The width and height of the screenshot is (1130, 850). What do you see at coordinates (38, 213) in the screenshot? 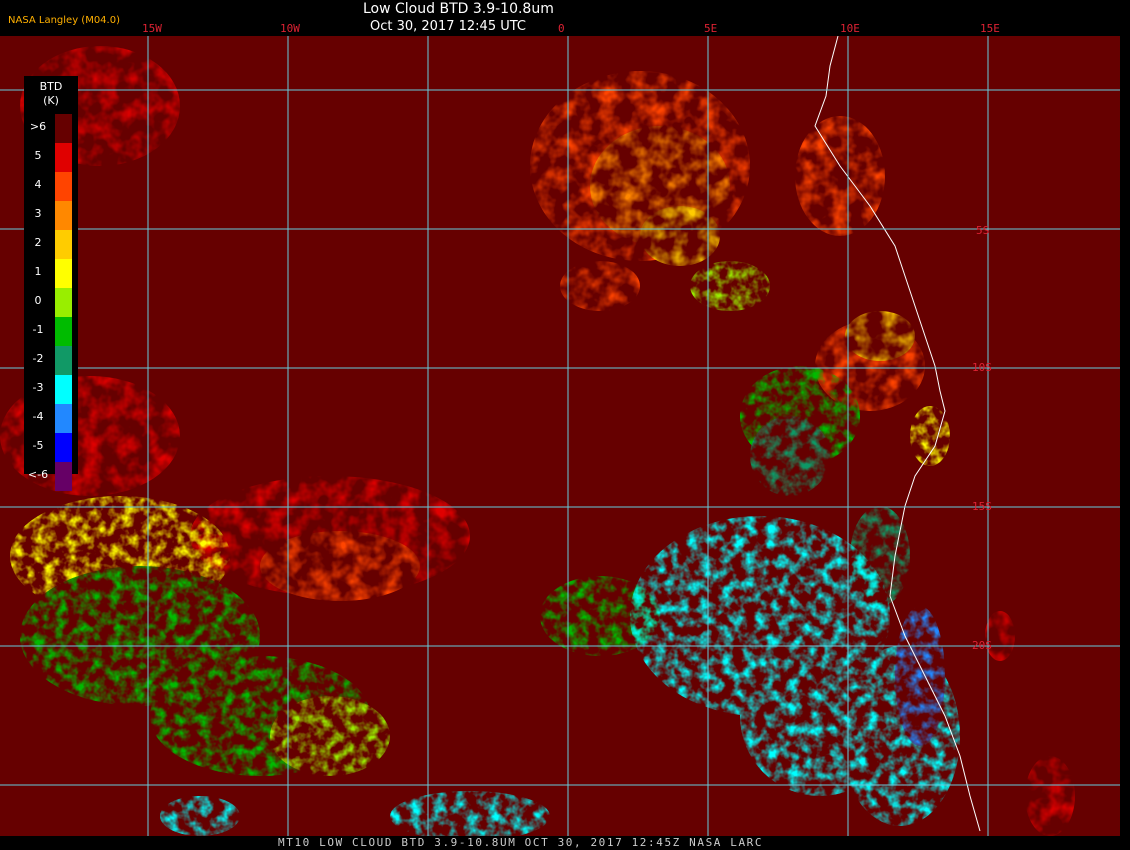
I see `legend-label: 3` at bounding box center [38, 213].